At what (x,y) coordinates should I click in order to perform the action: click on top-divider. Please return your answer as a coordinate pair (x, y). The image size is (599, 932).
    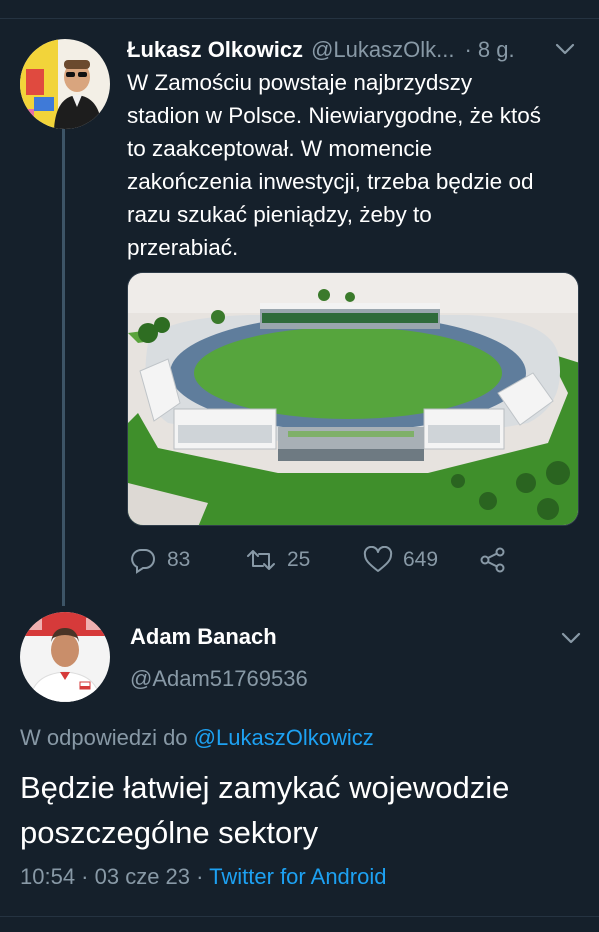
    Looking at the image, I should click on (299, 18).